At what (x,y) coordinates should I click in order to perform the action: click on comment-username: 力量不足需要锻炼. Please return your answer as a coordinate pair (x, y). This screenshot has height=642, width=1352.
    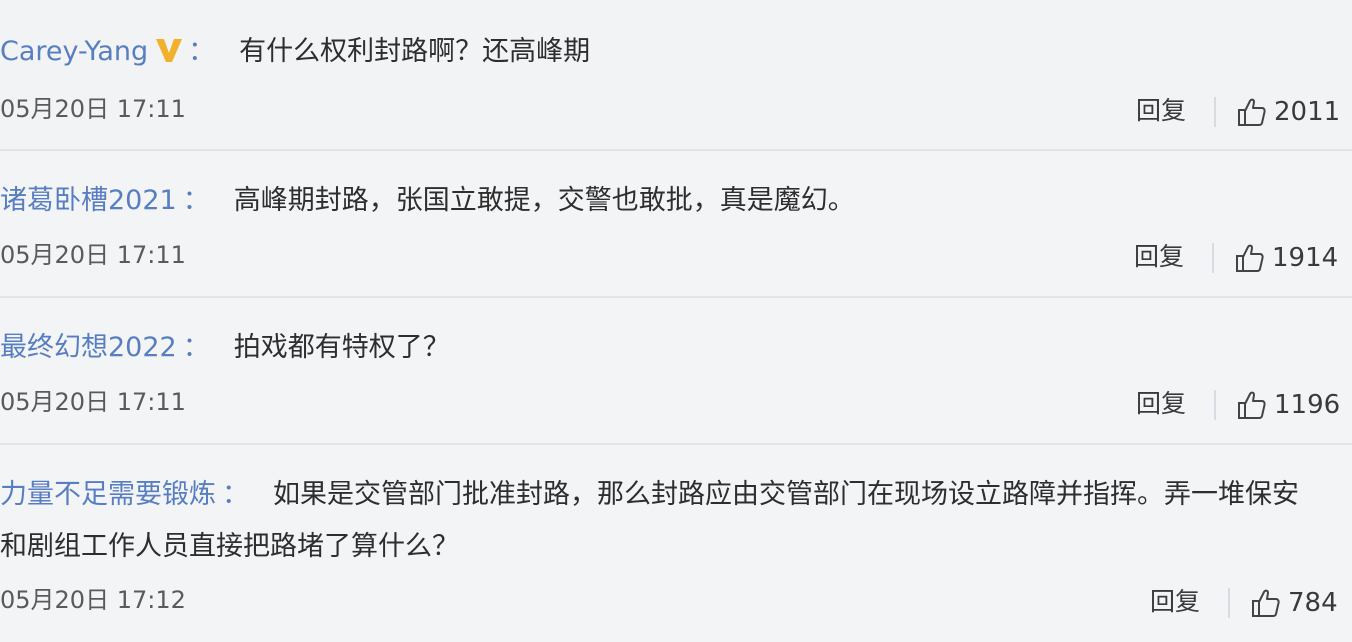
    Looking at the image, I should click on (108, 494).